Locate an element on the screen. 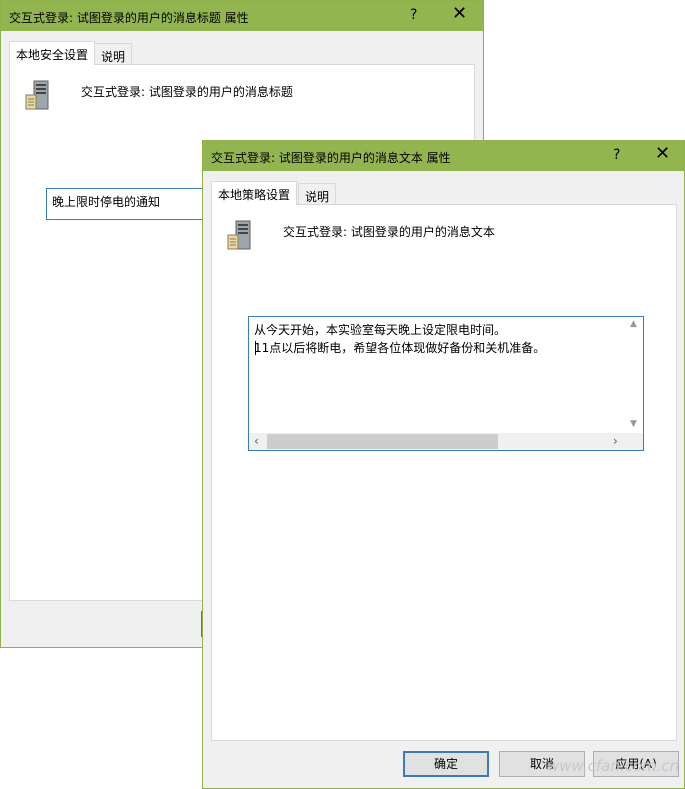  back-window-titlebar: 交互式登录: 试图登录的用户的消息标题 属性 ? ✕ is located at coordinates (242, 16).